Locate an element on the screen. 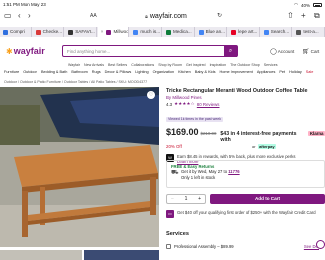 The width and height of the screenshot is (325, 260). service-name: Professional Assembly – $89.99 is located at coordinates (204, 246).